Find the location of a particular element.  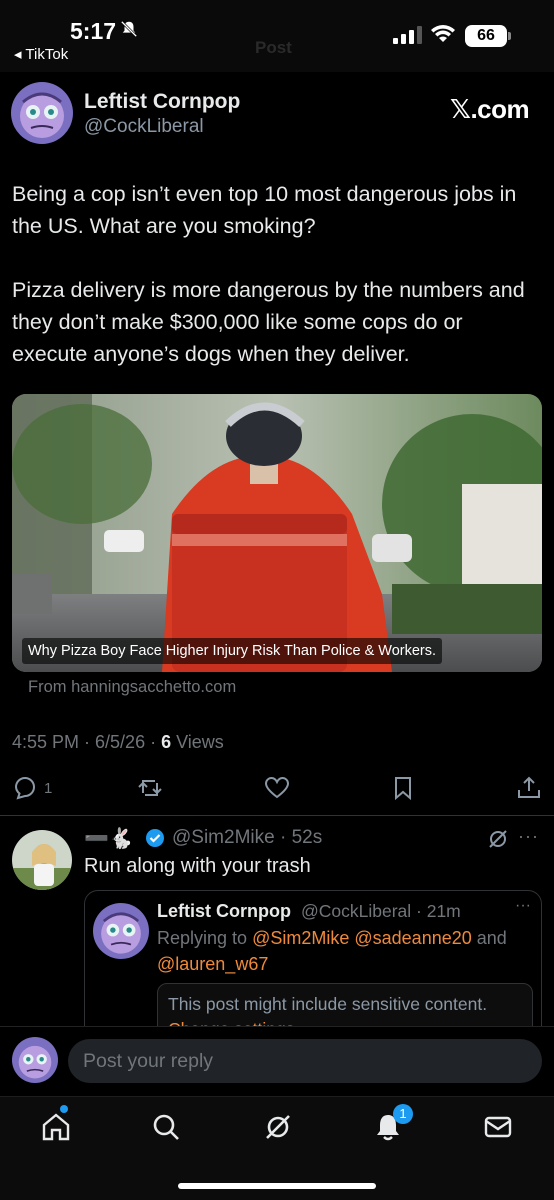

battery-indicator: 66 is located at coordinates (486, 36).